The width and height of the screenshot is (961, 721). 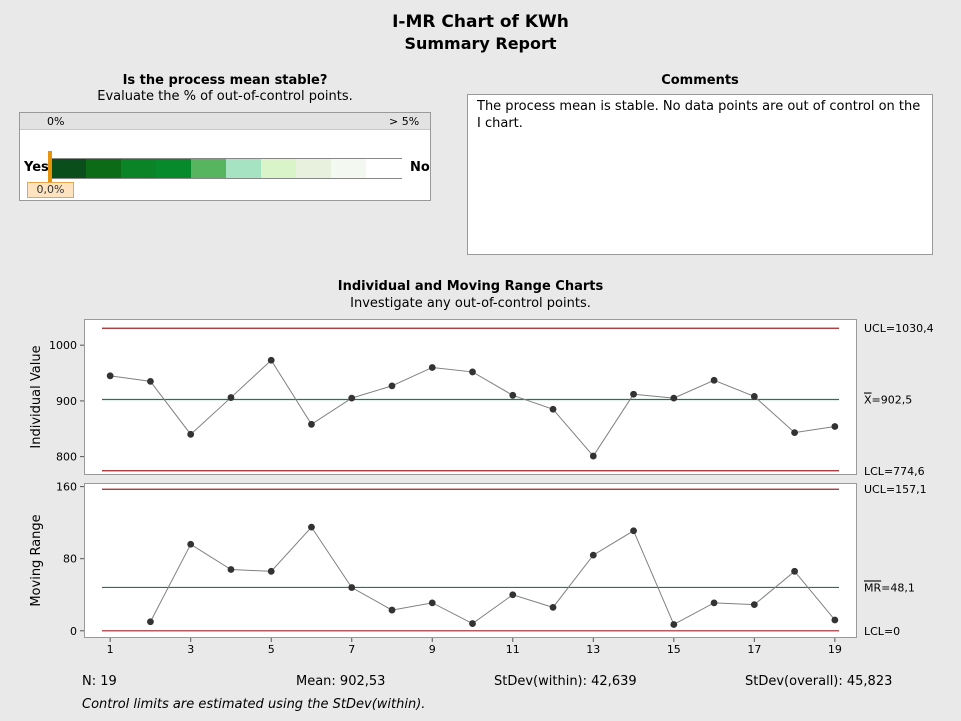 I want to click on moving-range-center-label: MR=48,1, so click(x=889, y=587).